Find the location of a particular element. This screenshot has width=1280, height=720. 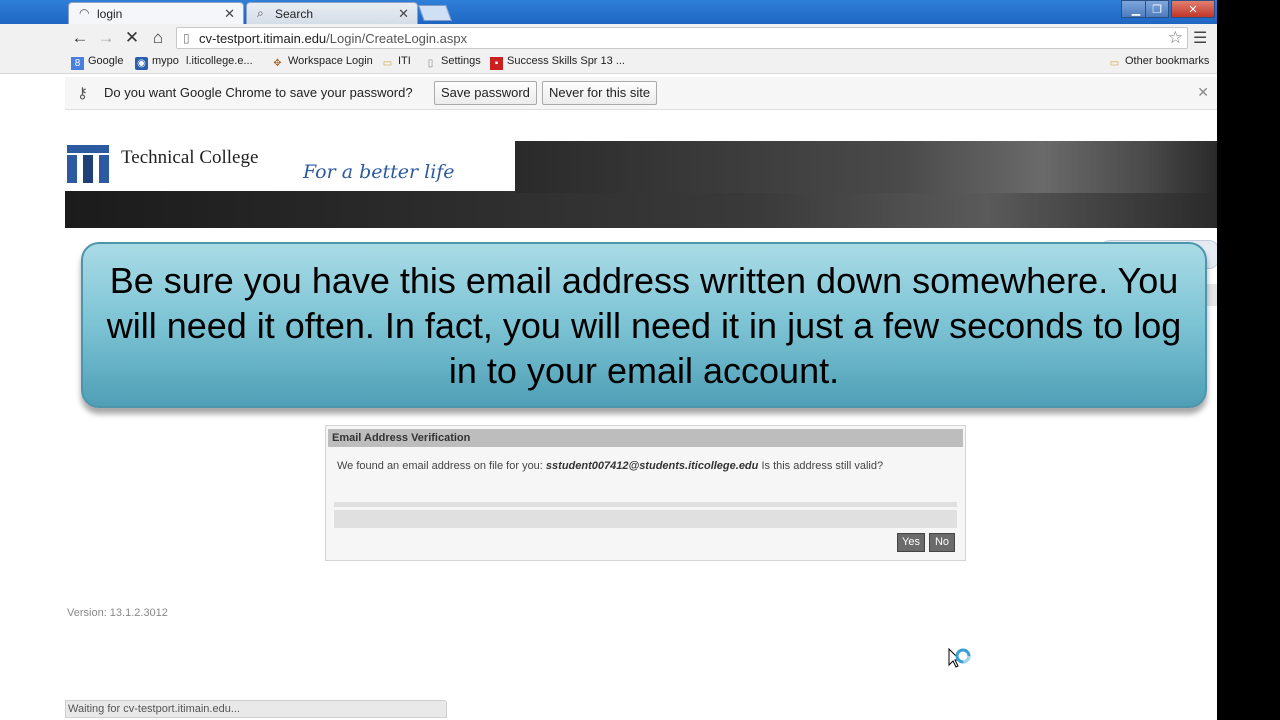

new-tab-button is located at coordinates (435, 13).